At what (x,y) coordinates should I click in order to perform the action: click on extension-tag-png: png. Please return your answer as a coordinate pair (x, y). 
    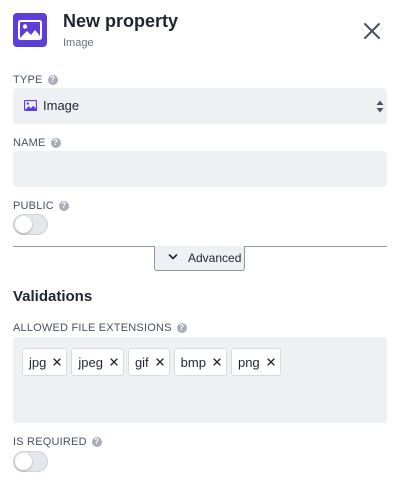
    Looking at the image, I should click on (255, 362).